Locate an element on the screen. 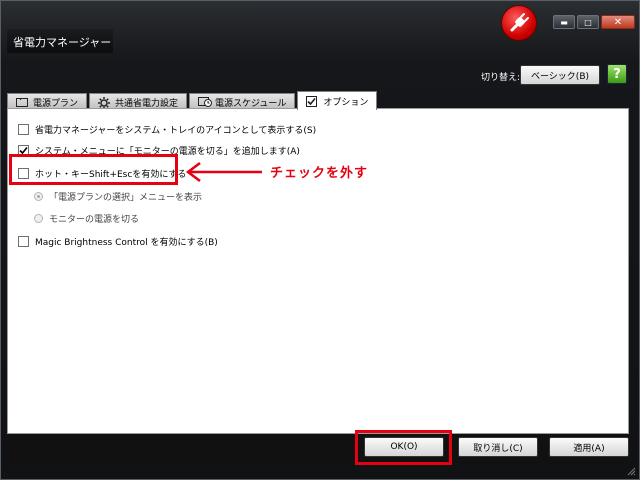 The width and height of the screenshot is (640, 480). show-plan-menu-radio is located at coordinates (38, 196).